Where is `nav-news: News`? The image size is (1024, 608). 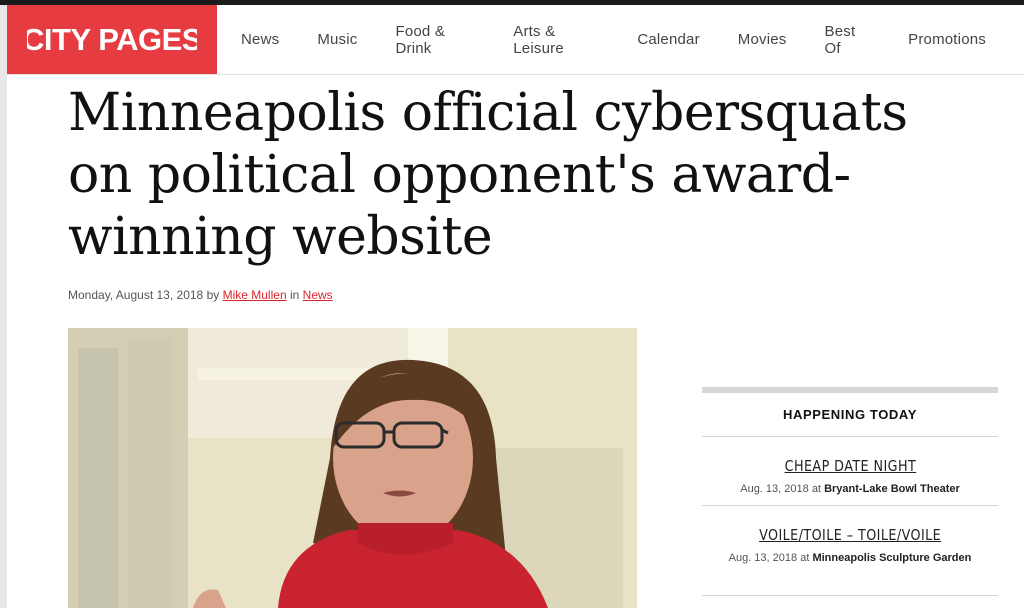 nav-news: News is located at coordinates (260, 39).